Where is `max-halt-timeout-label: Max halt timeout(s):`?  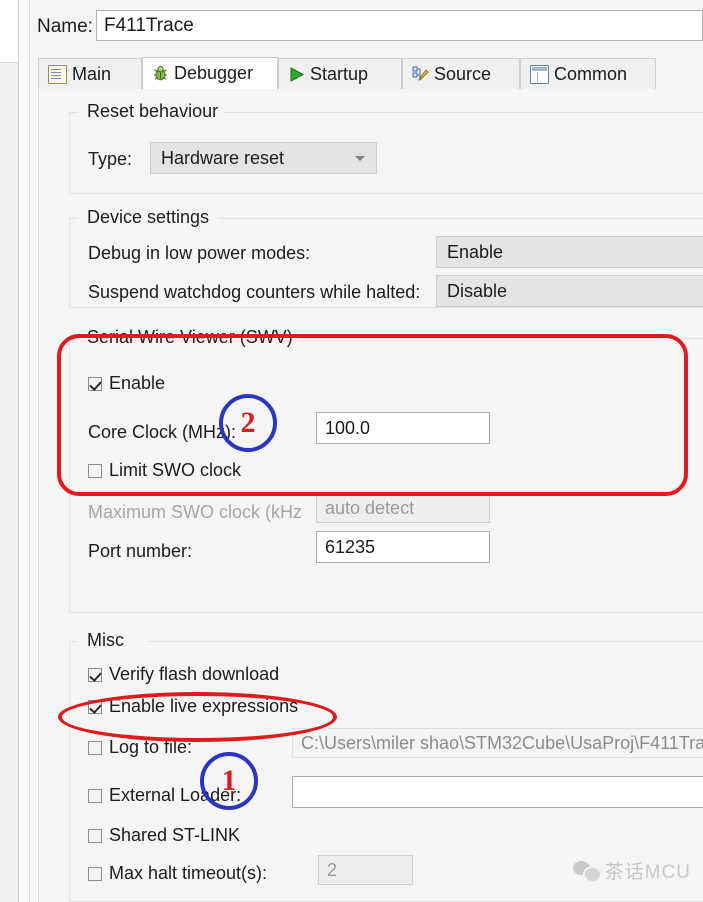 max-halt-timeout-label: Max halt timeout(s): is located at coordinates (188, 873).